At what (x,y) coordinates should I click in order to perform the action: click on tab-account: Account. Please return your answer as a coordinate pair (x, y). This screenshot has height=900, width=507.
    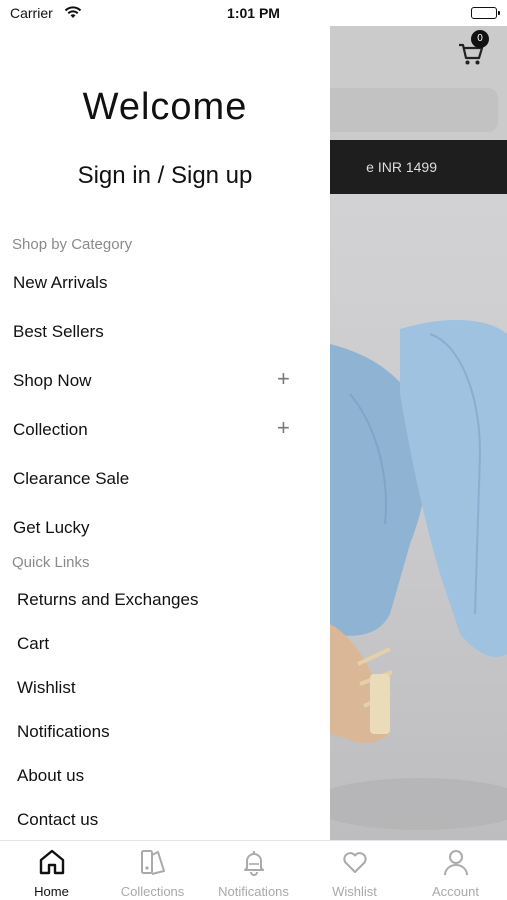
    Looking at the image, I should click on (455, 870).